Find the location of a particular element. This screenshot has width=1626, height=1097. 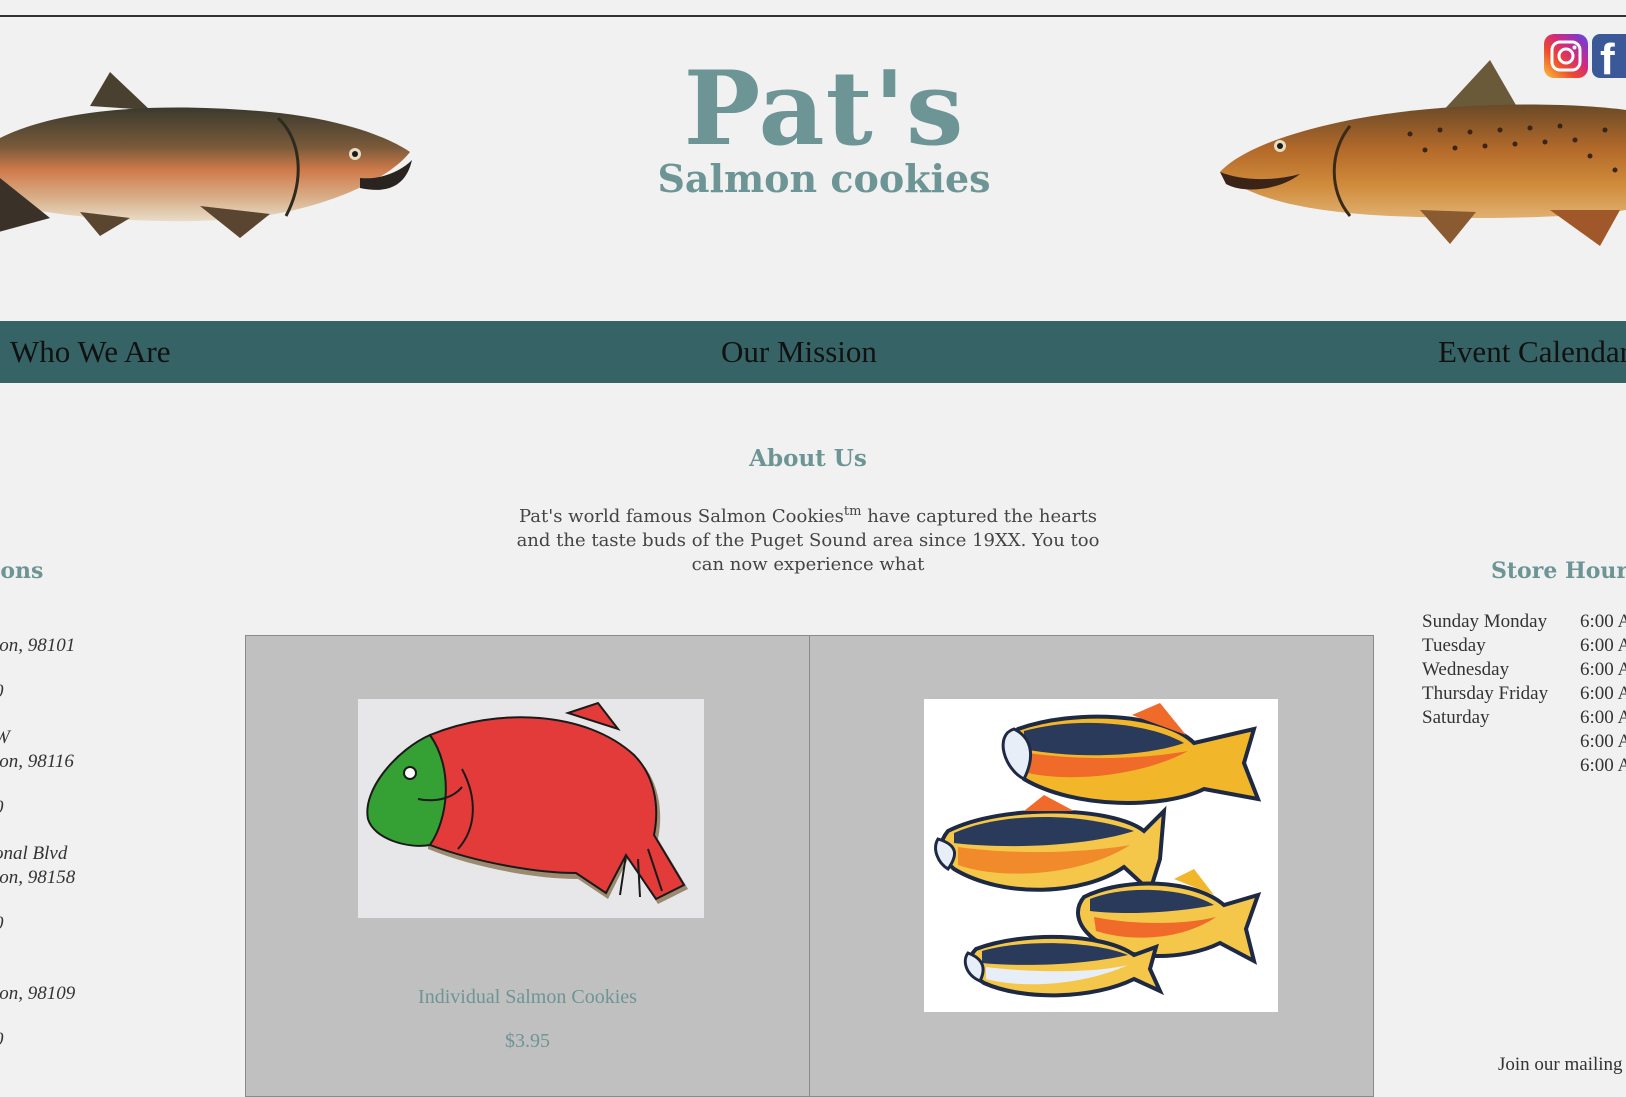

about-text-start: Pat's world famous Salmon Cookies is located at coordinates (681, 516).